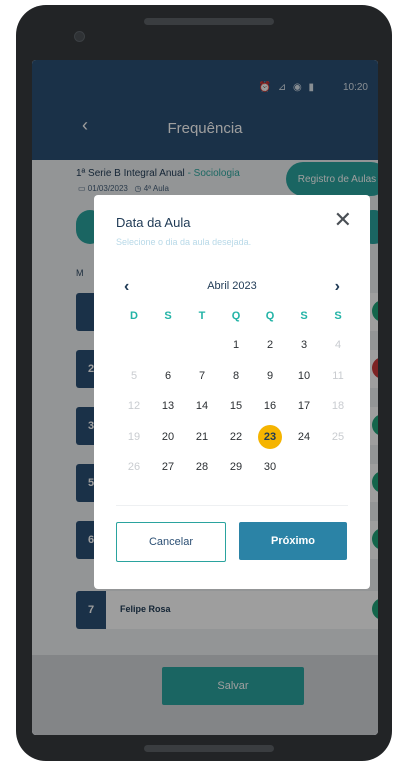  What do you see at coordinates (236, 406) in the screenshot?
I see `calendar-day: 15` at bounding box center [236, 406].